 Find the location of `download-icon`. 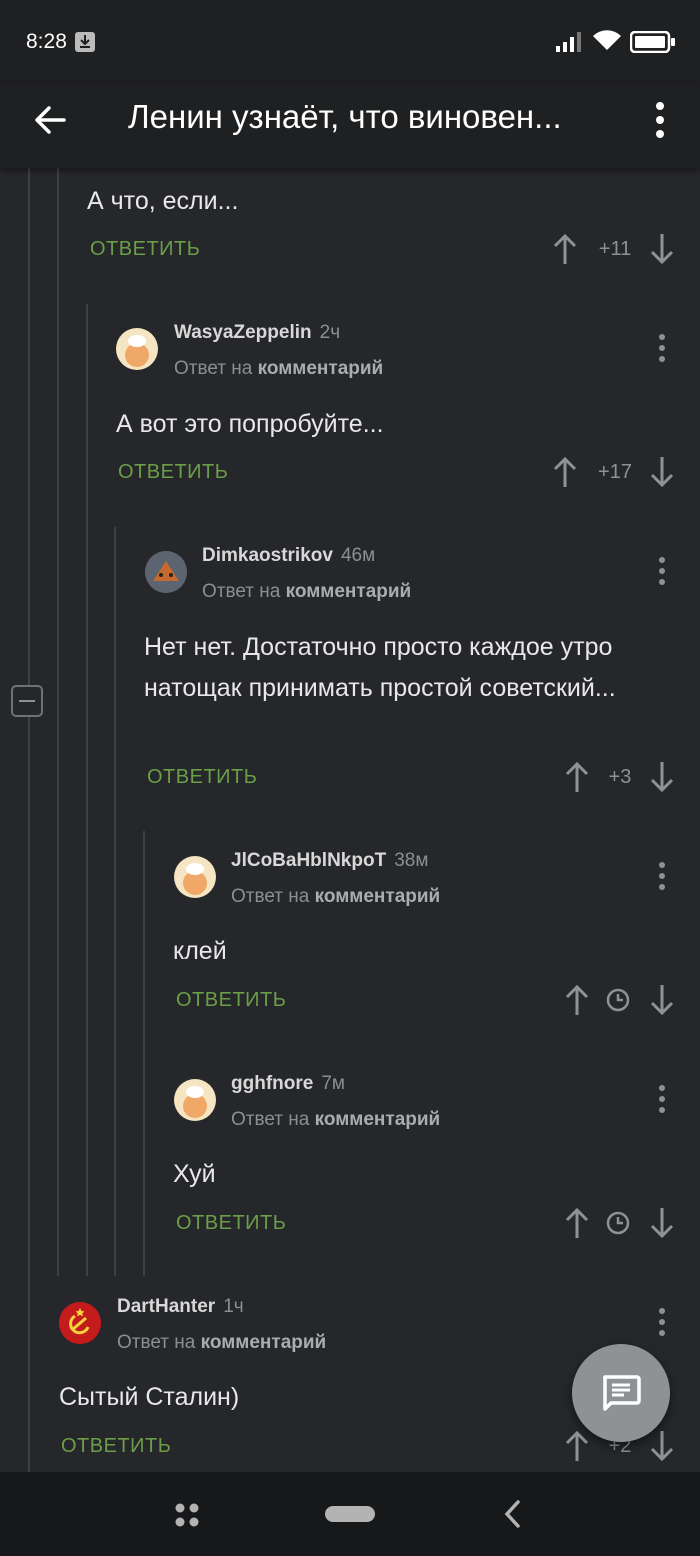

download-icon is located at coordinates (85, 42).